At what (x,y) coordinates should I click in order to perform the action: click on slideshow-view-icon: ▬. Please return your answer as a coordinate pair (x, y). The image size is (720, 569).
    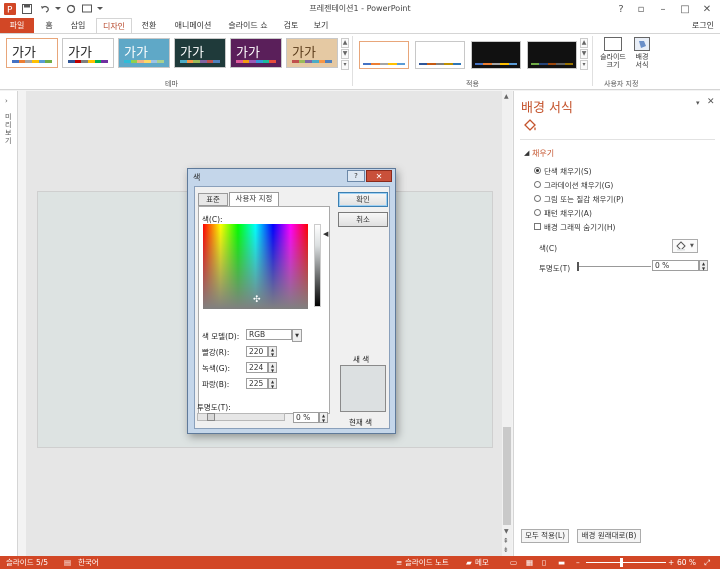
    Looking at the image, I should click on (561, 562).